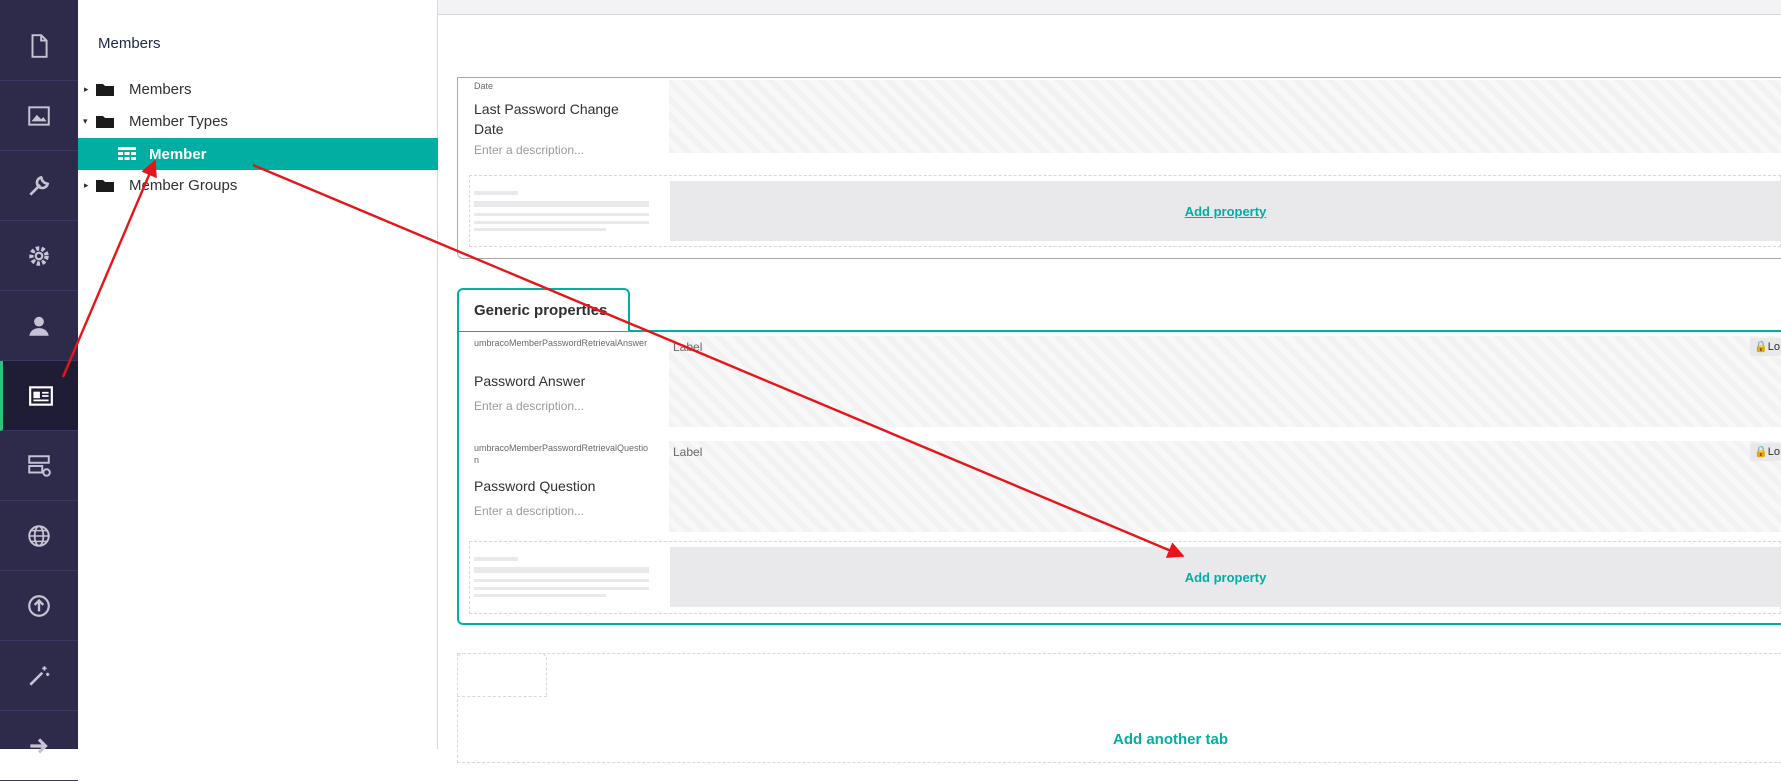 Image resolution: width=1781 pixels, height=781 pixels. I want to click on tab-generic-properties-label: Generic properties, so click(541, 310).